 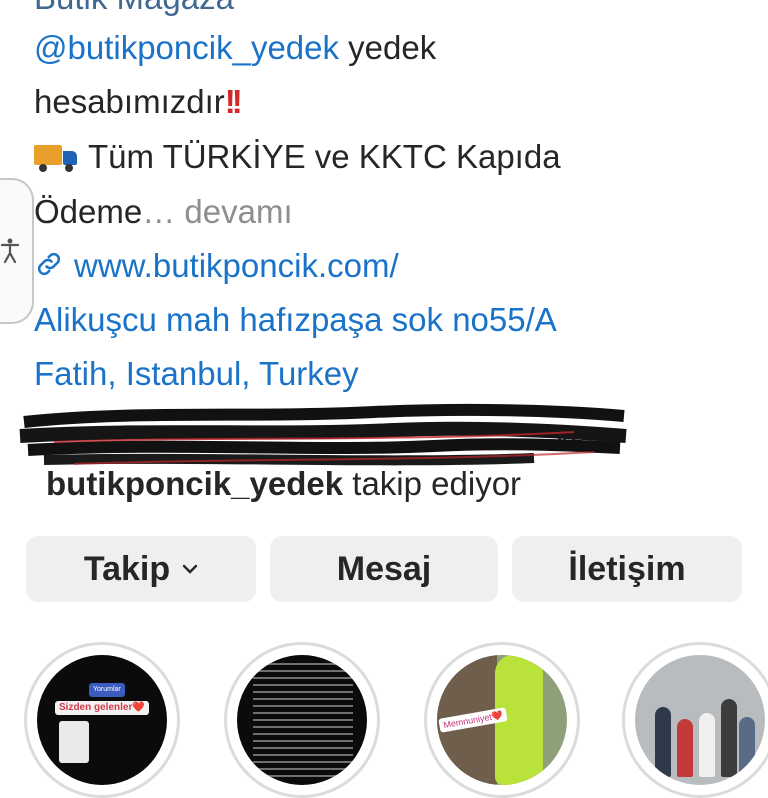 I want to click on address-line-2: Fatih, Istanbul, Turkey, so click(x=196, y=374).